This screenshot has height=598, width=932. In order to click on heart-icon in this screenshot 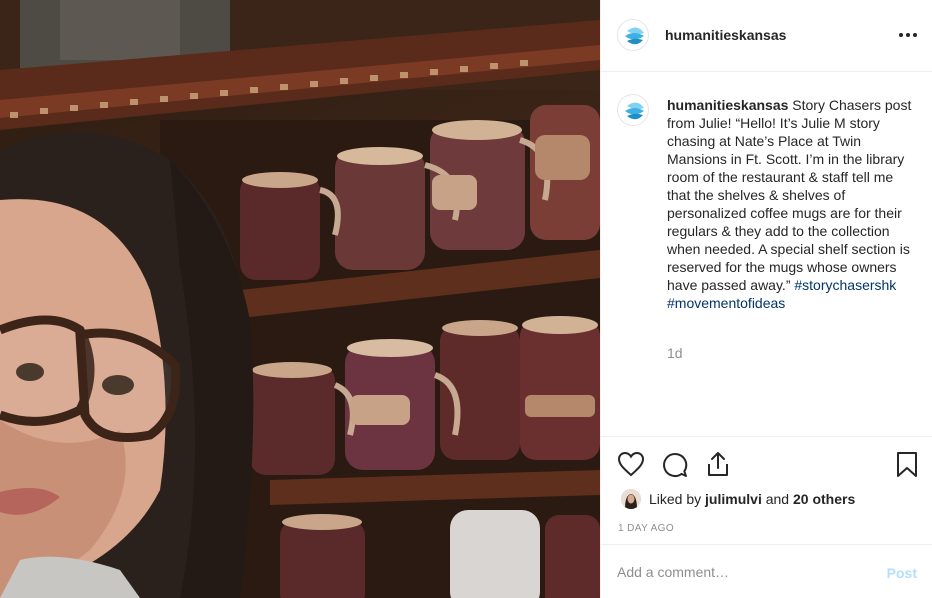, I will do `click(631, 464)`.